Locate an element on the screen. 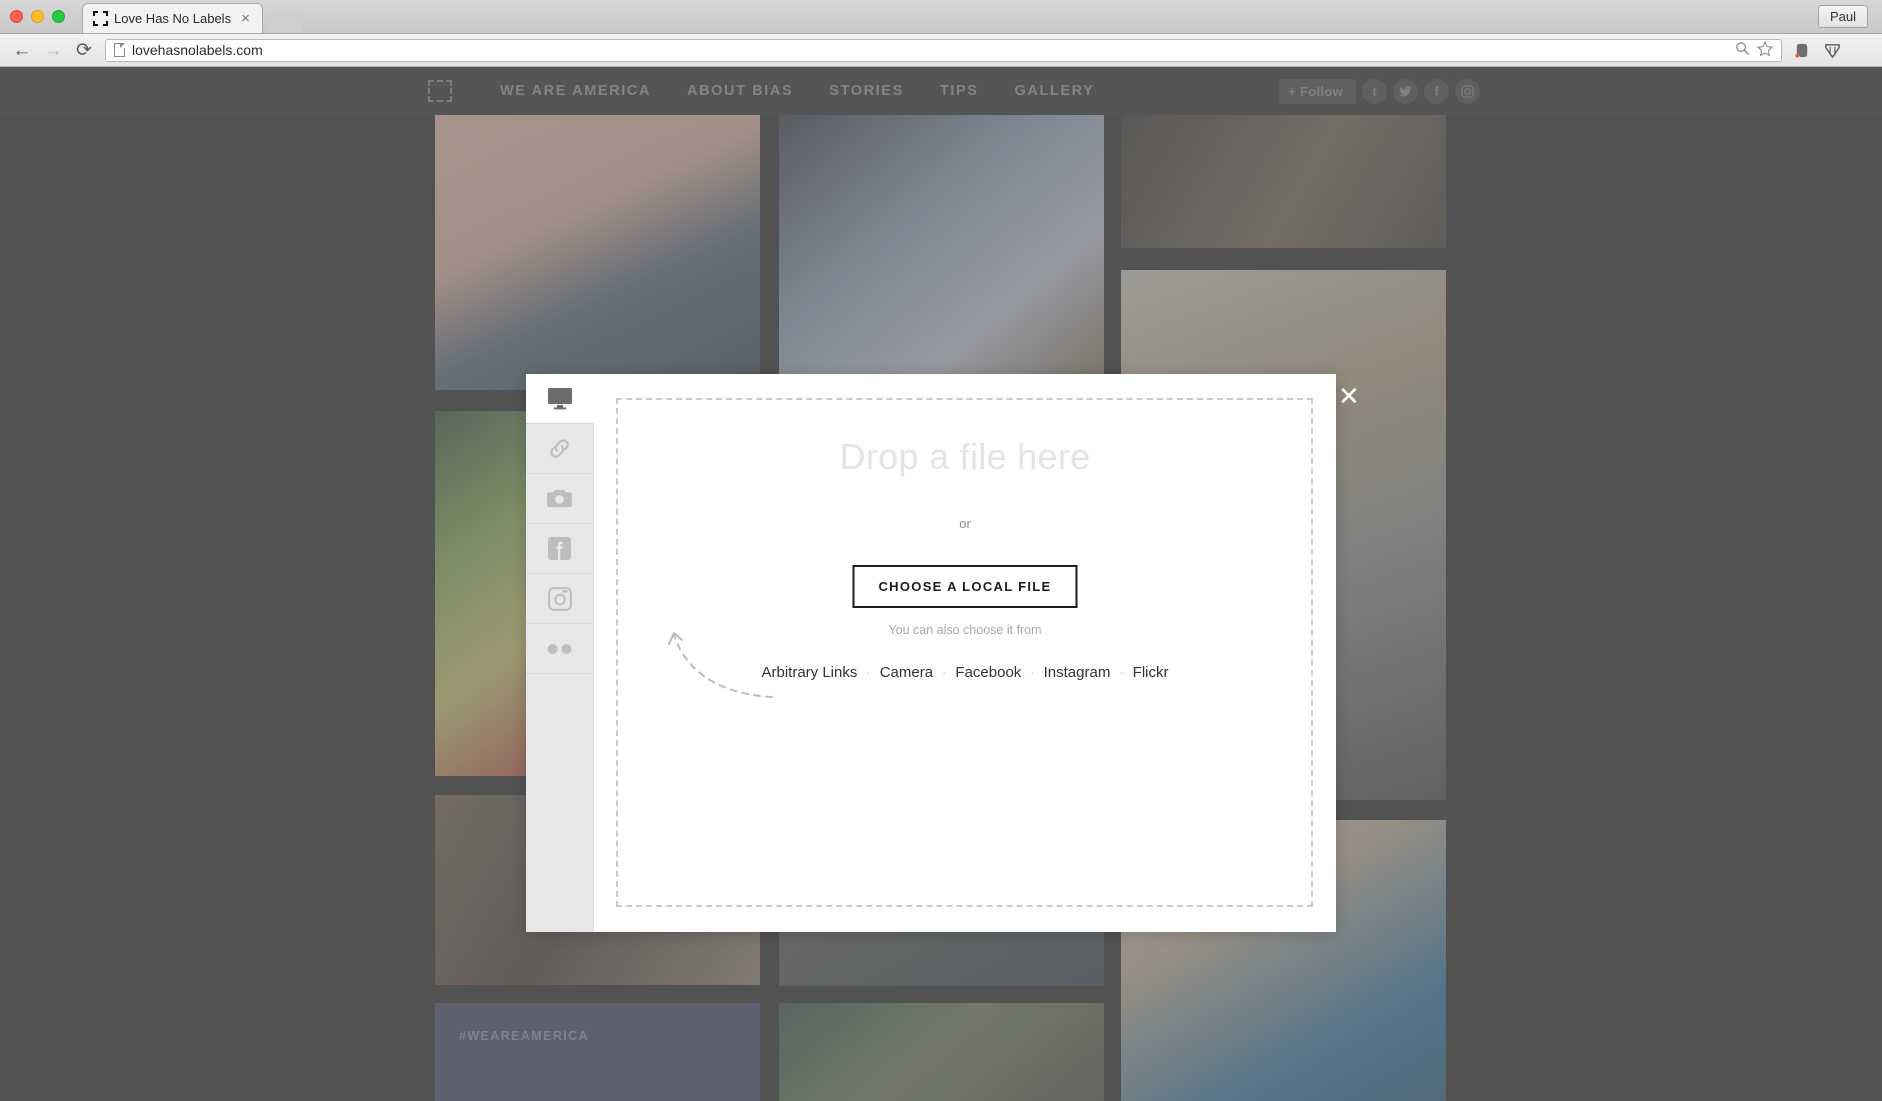 This screenshot has width=1882, height=1101. sidebar-item-local-file is located at coordinates (560, 399).